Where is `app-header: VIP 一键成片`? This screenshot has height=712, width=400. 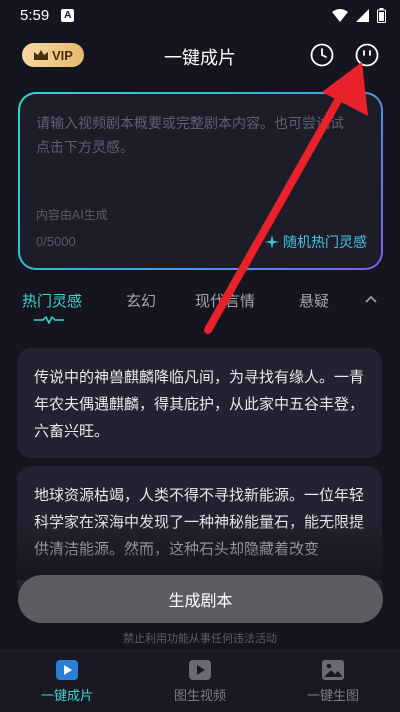 app-header: VIP 一键成片 is located at coordinates (200, 55).